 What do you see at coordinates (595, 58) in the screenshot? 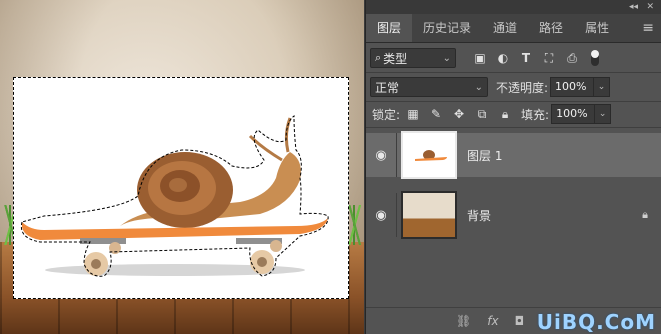
I see `toggle-icon` at bounding box center [595, 58].